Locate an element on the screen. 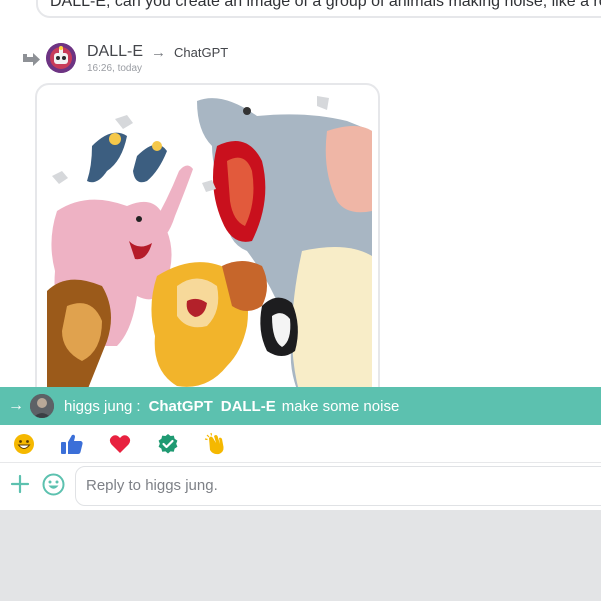  quote-author: higgs jung is located at coordinates (98, 406).